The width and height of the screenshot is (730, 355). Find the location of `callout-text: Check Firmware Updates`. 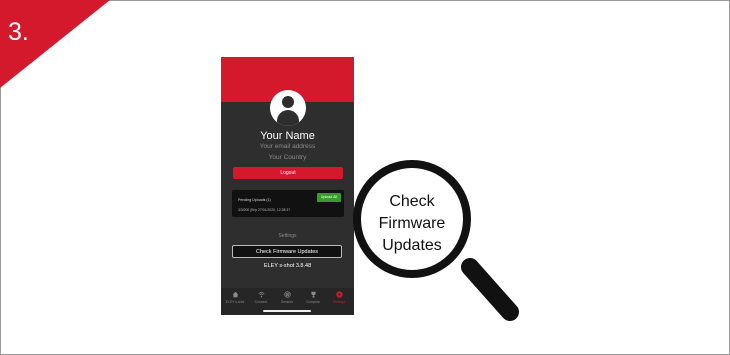

callout-text: Check Firmware Updates is located at coordinates (412, 224).